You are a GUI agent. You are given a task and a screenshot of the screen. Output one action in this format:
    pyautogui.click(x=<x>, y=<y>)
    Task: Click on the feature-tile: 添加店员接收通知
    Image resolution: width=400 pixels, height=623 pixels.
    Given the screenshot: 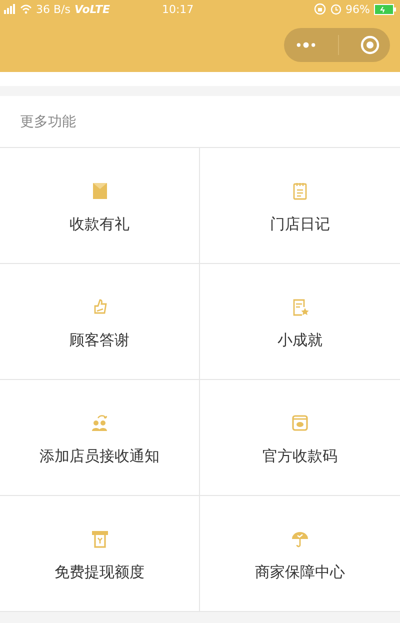 What is the action you would take?
    pyautogui.click(x=100, y=438)
    